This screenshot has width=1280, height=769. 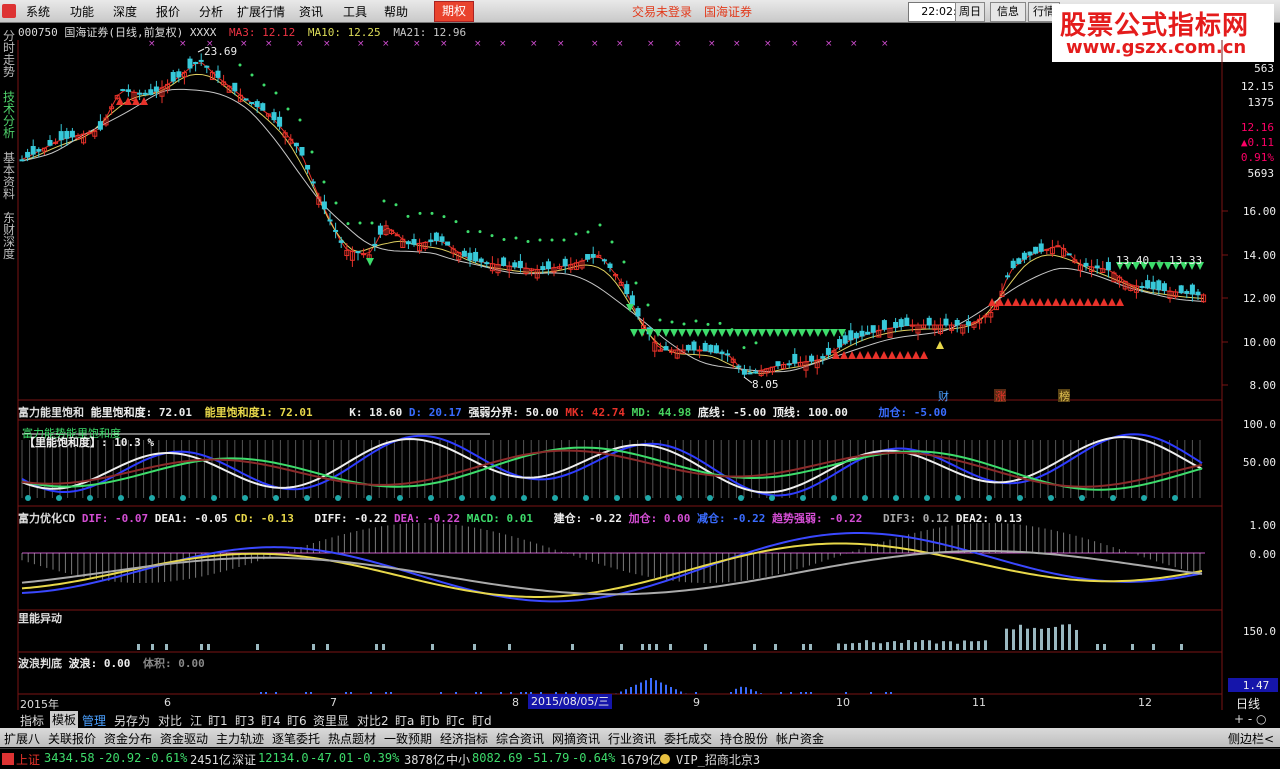 What do you see at coordinates (464, 738) in the screenshot?
I see `ftab-economic: 经济指标` at bounding box center [464, 738].